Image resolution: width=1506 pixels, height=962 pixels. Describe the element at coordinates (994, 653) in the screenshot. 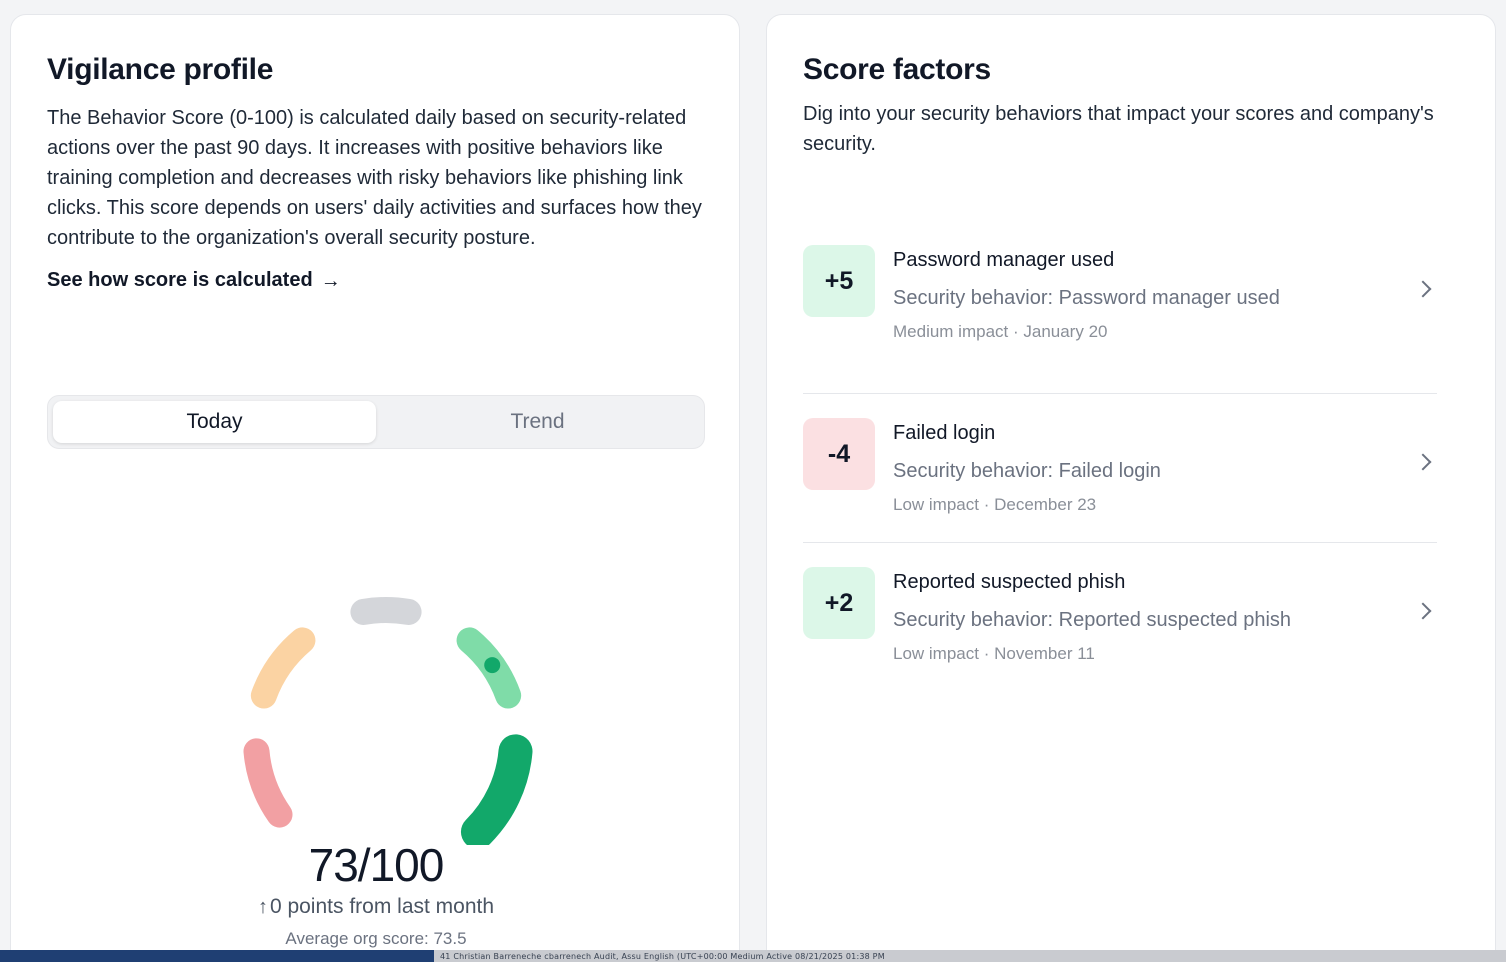

I see `factor-meta: Low impact · November 11` at that location.